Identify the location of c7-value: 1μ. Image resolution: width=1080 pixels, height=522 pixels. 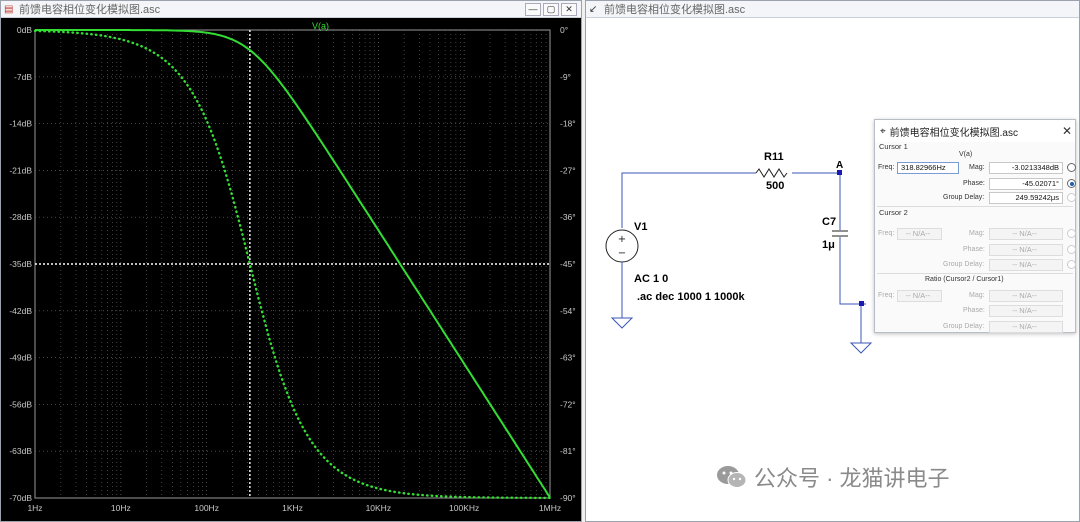
(828, 245).